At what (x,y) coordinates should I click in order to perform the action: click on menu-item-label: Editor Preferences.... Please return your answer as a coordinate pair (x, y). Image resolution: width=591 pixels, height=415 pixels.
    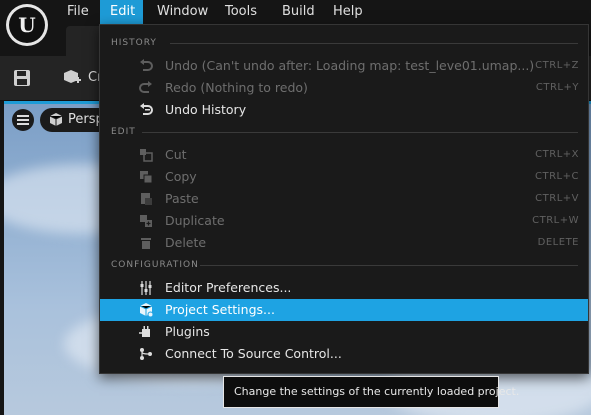
    Looking at the image, I should click on (228, 287).